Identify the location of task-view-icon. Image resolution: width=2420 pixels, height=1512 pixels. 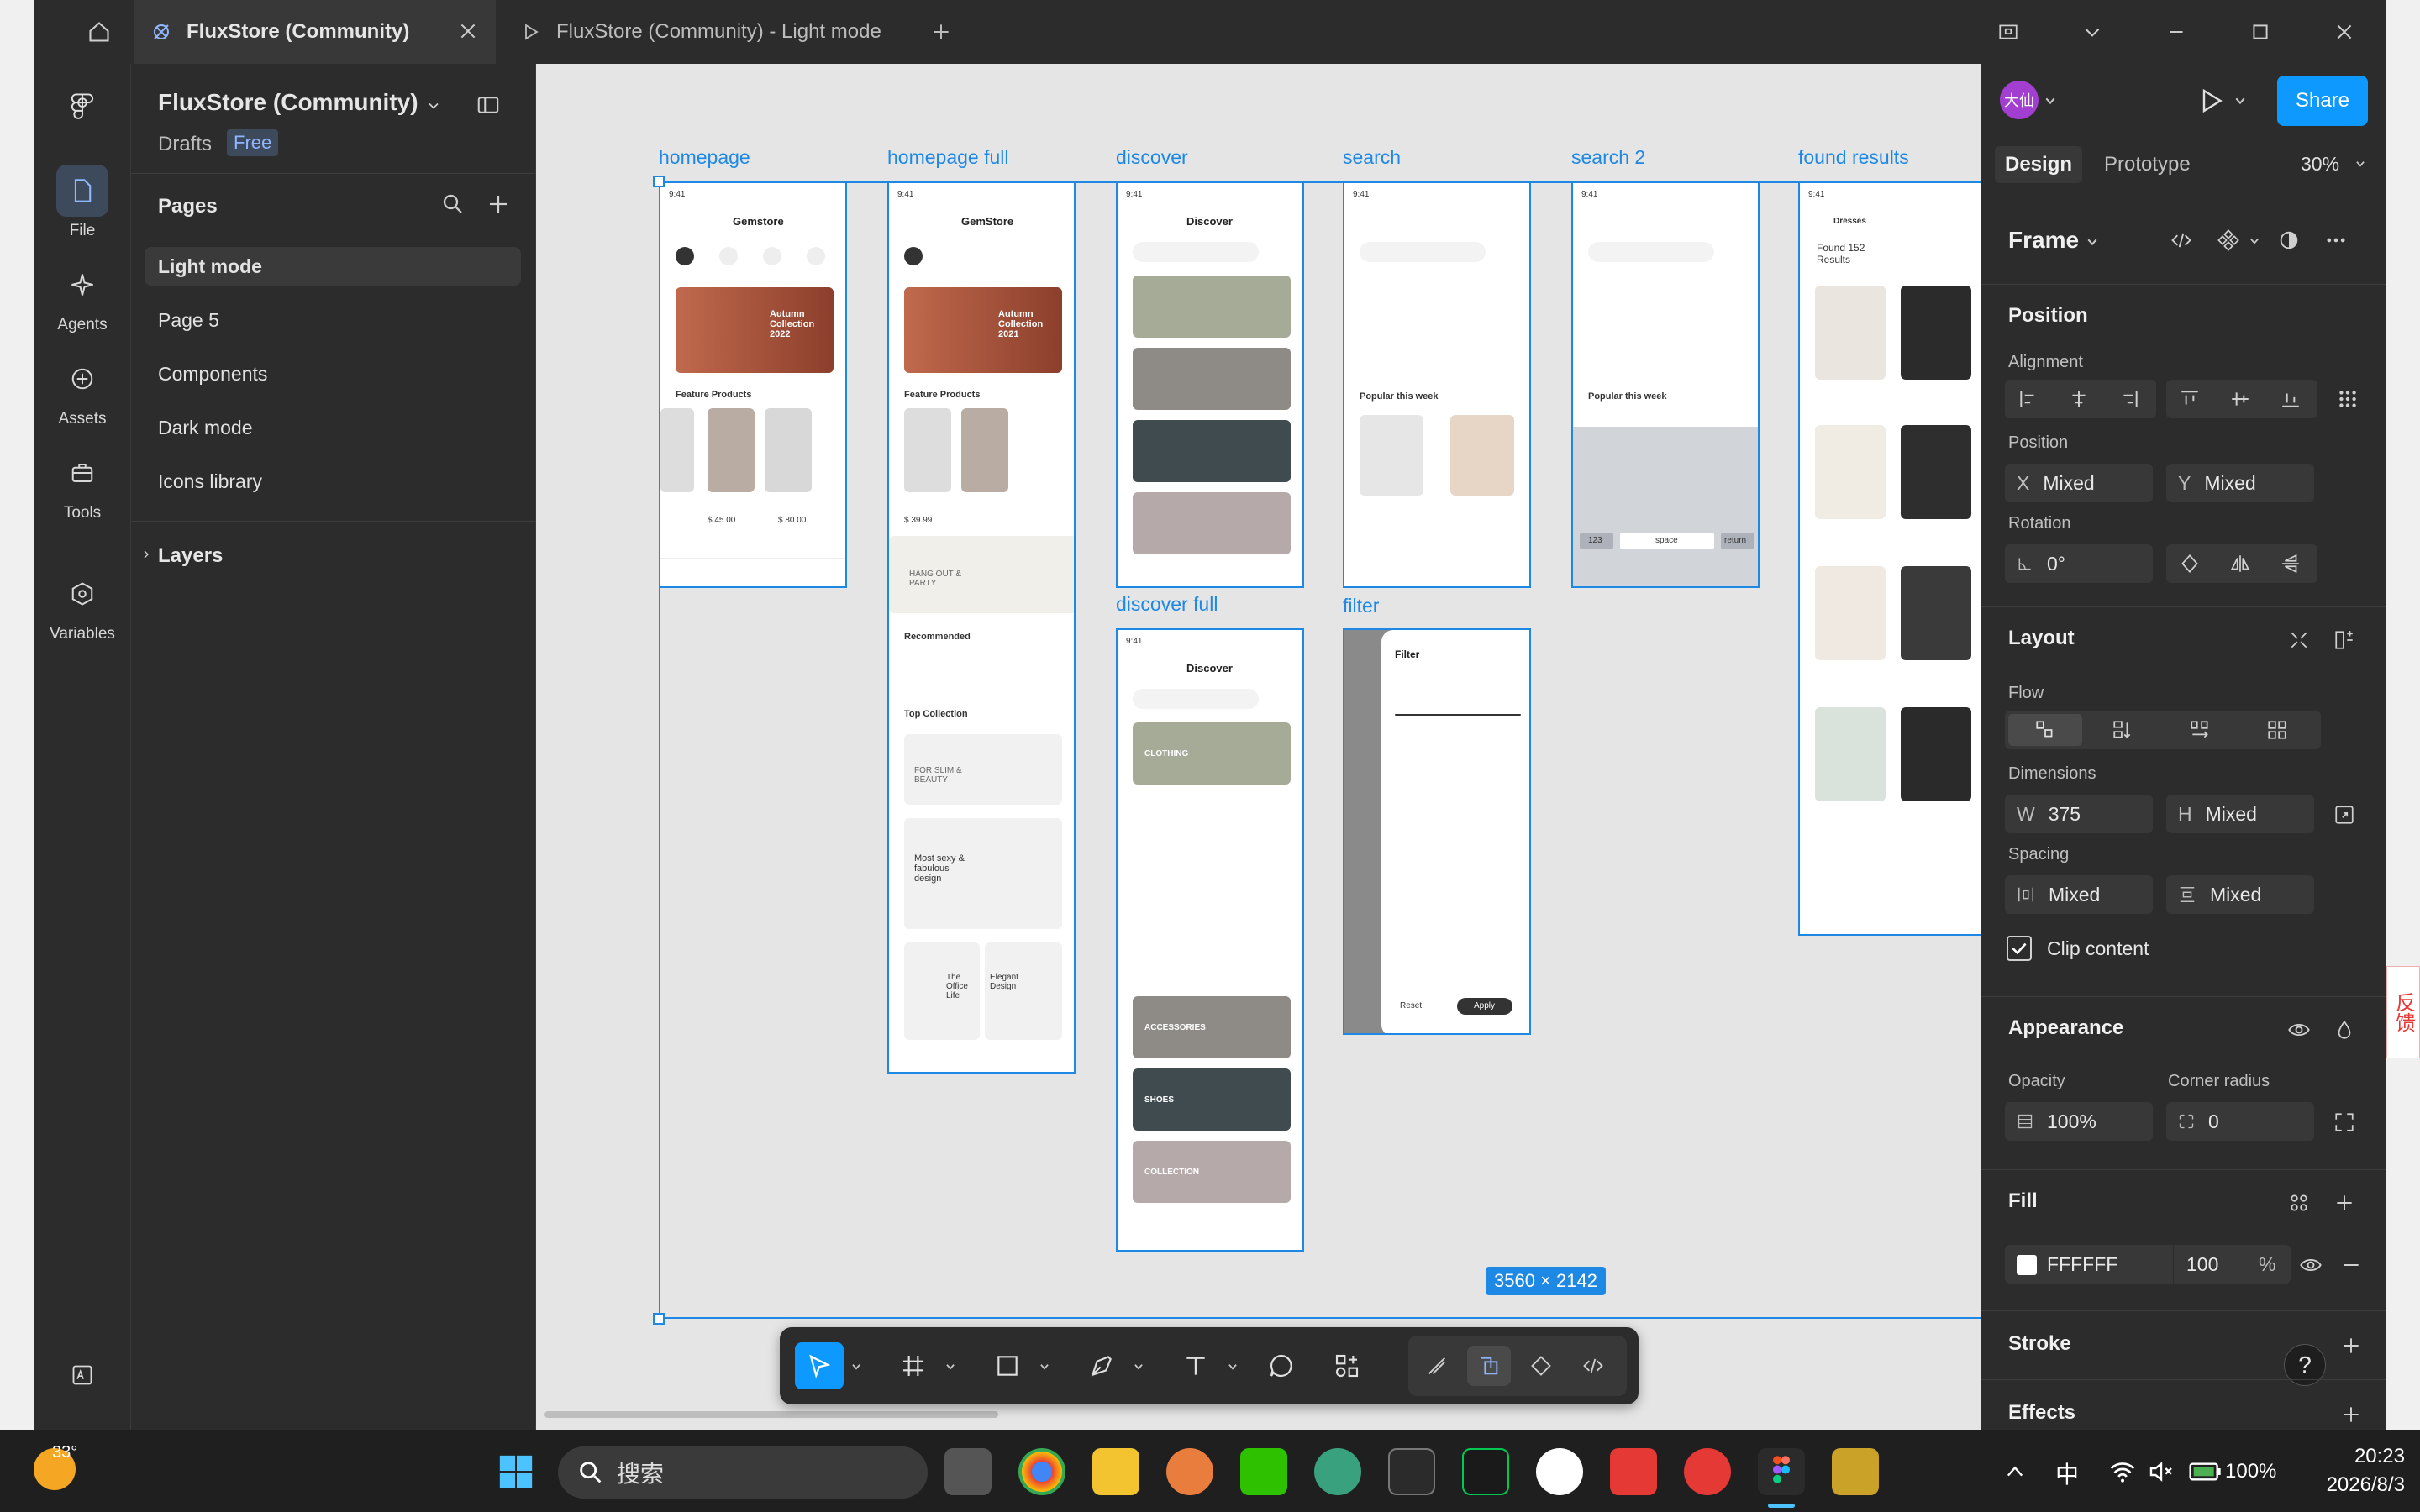
(968, 1471).